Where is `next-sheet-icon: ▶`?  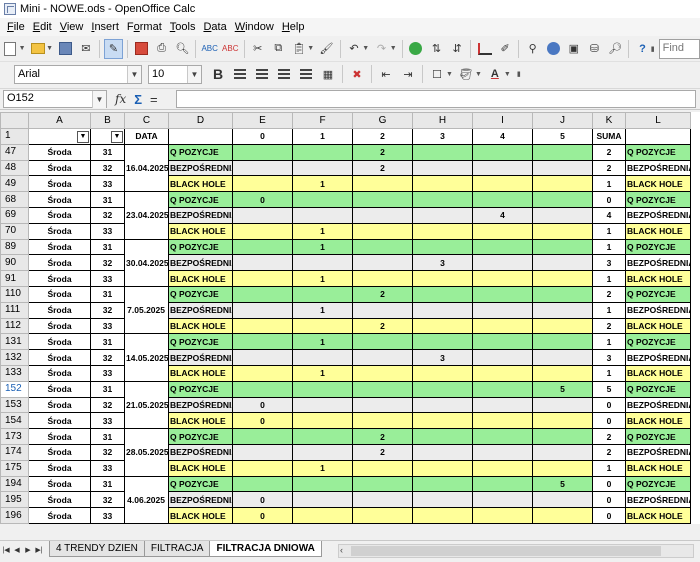
next-sheet-icon: ▶ is located at coordinates (28, 551).